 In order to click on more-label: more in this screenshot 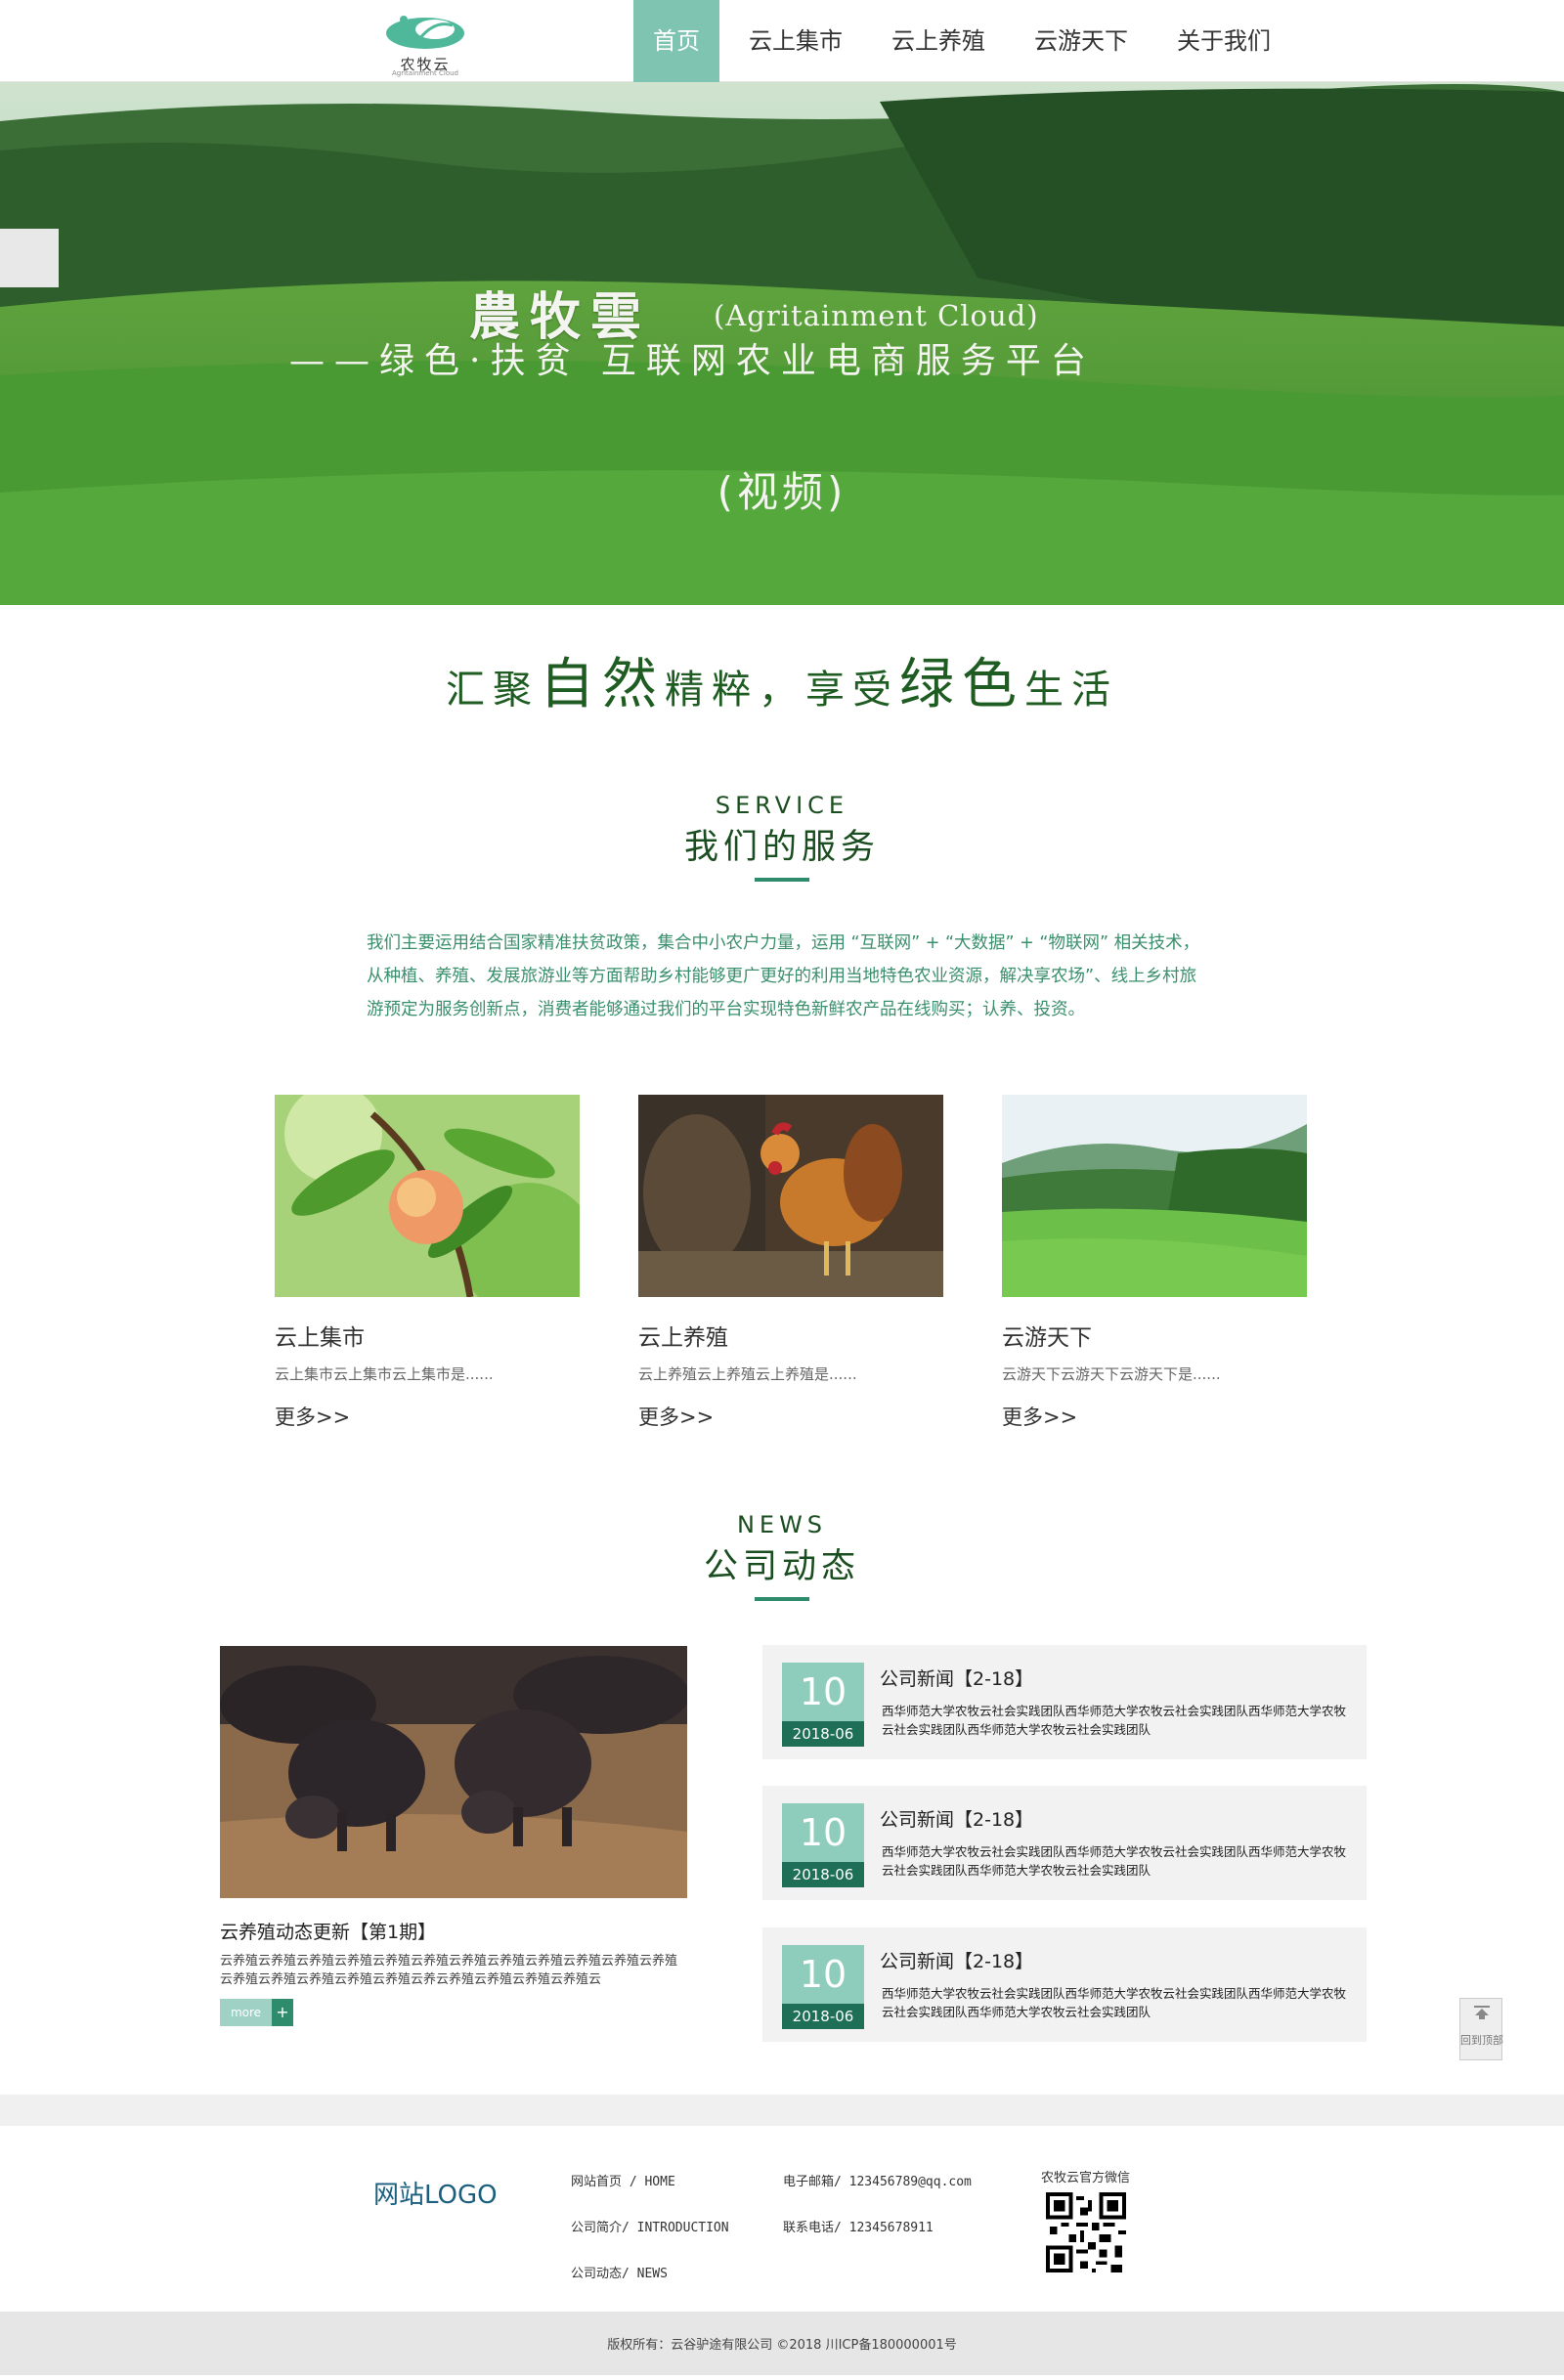, I will do `click(246, 2012)`.